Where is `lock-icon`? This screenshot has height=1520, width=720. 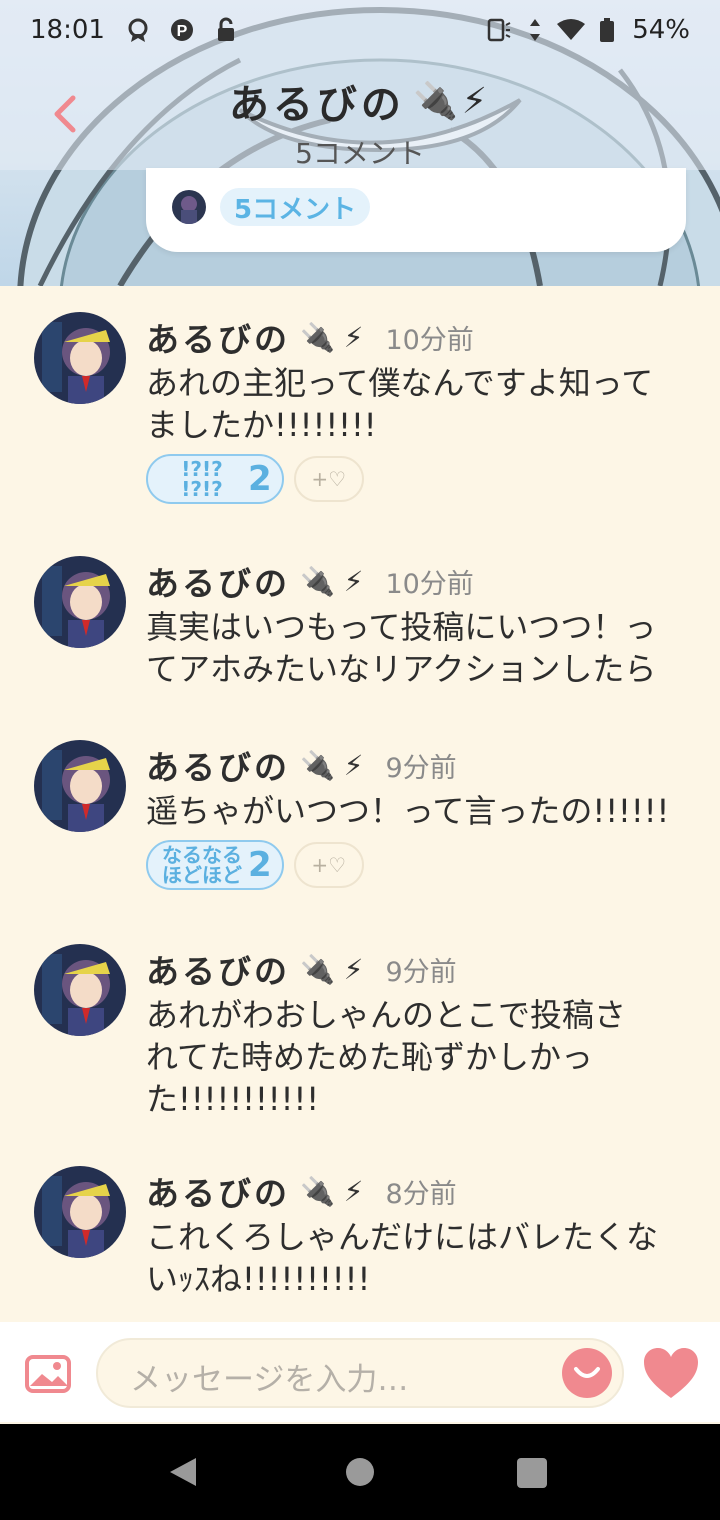 lock-icon is located at coordinates (226, 30).